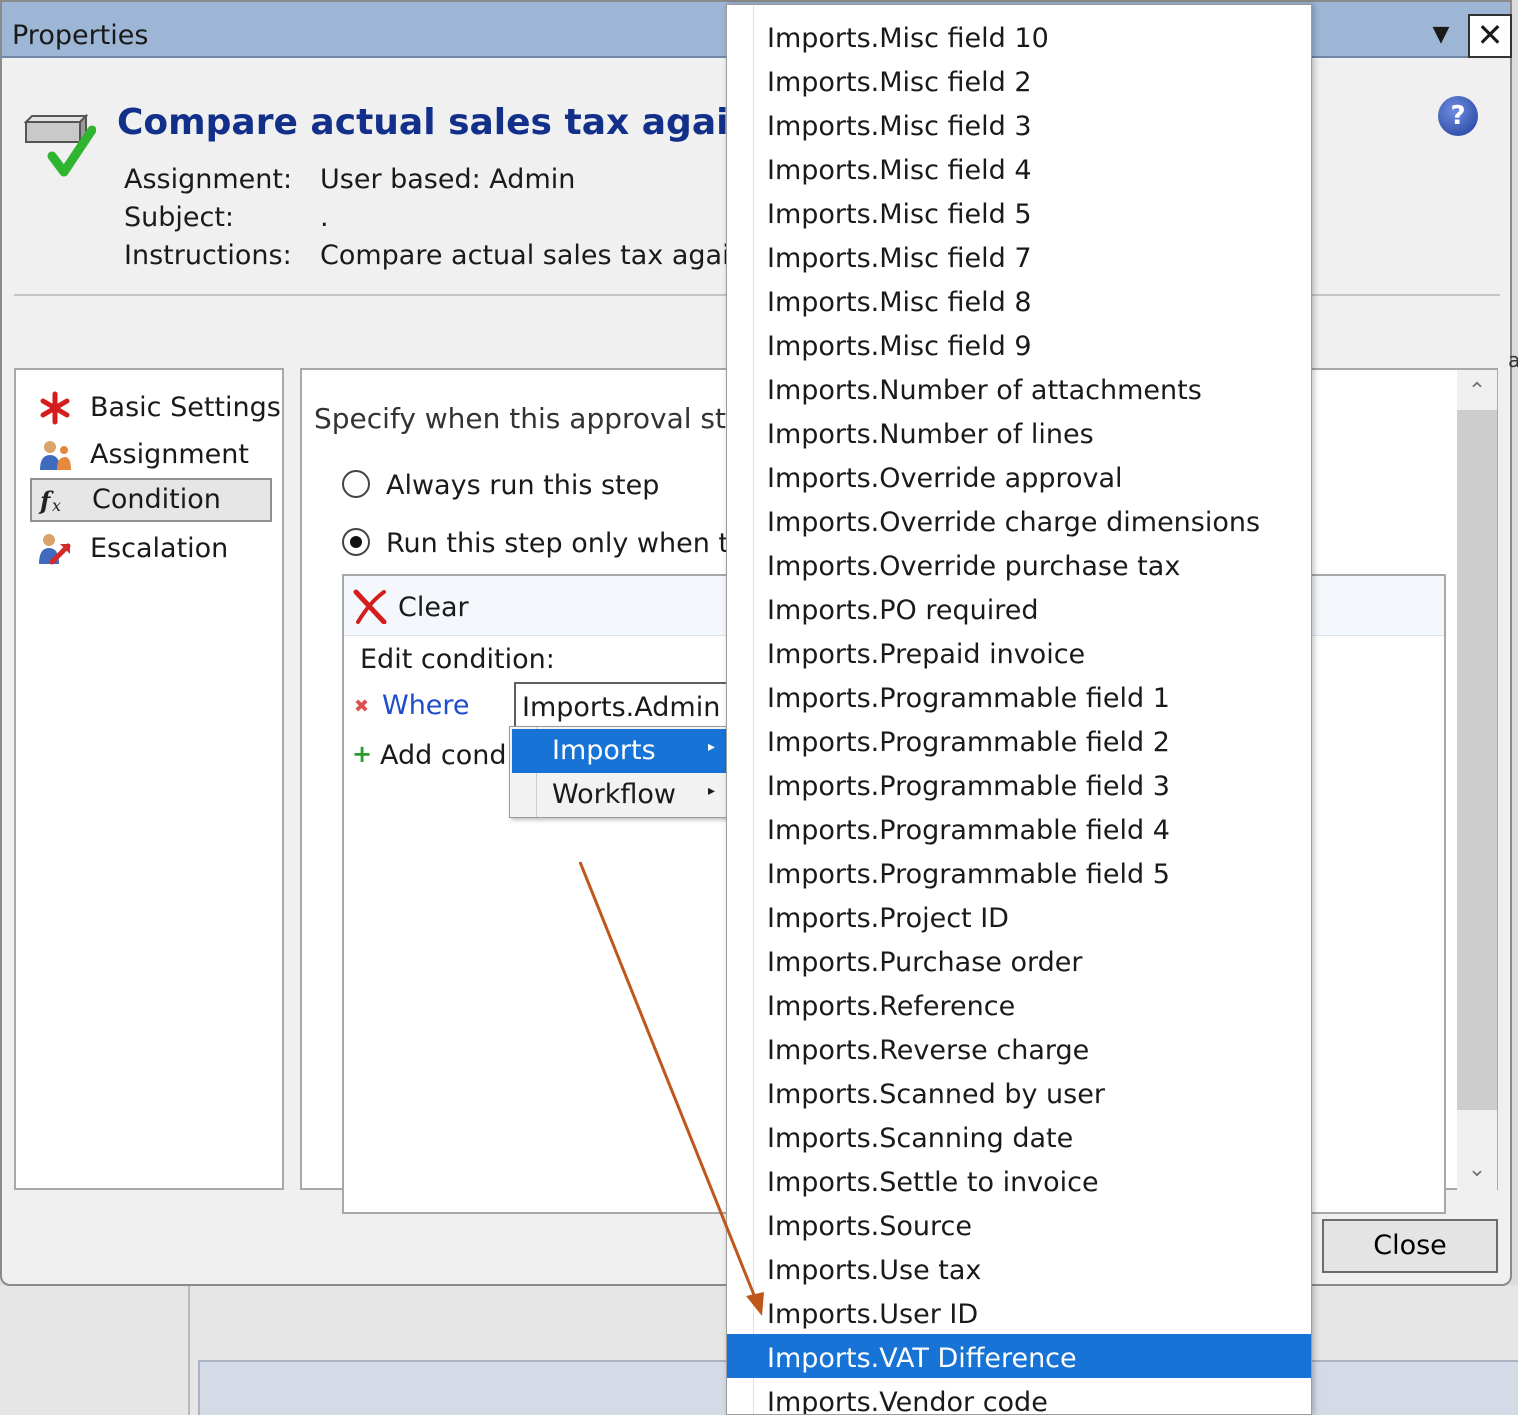  What do you see at coordinates (356, 484) in the screenshot?
I see `always-run-radio` at bounding box center [356, 484].